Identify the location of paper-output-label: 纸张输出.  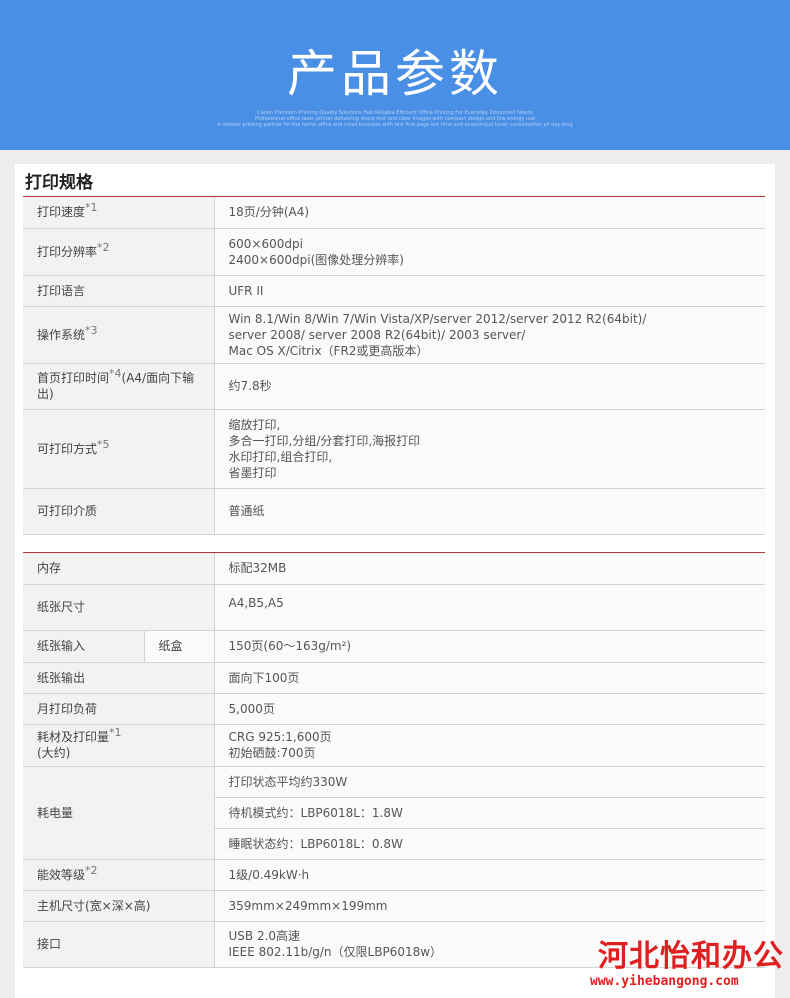
(119, 678).